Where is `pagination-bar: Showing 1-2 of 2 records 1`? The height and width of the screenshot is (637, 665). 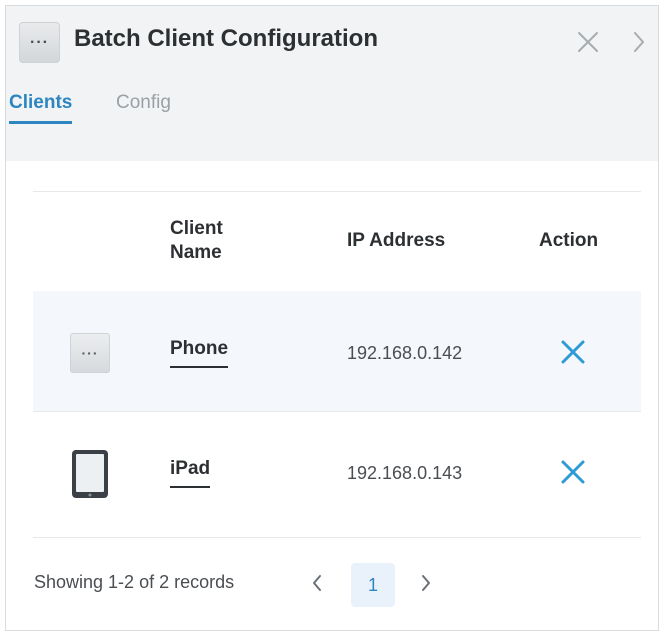 pagination-bar: Showing 1-2 of 2 records 1 is located at coordinates (332, 583).